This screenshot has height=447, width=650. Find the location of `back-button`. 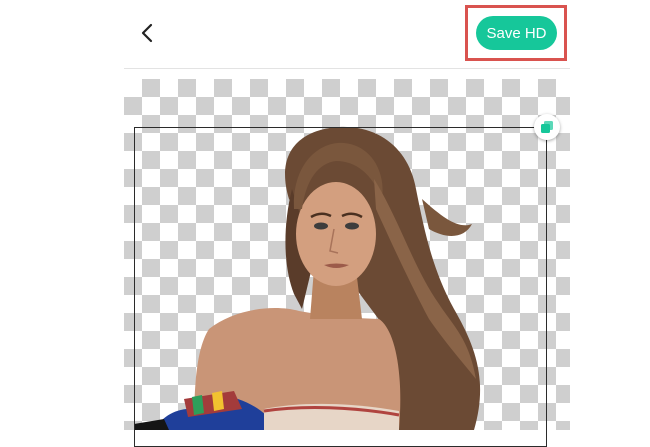

back-button is located at coordinates (147, 33).